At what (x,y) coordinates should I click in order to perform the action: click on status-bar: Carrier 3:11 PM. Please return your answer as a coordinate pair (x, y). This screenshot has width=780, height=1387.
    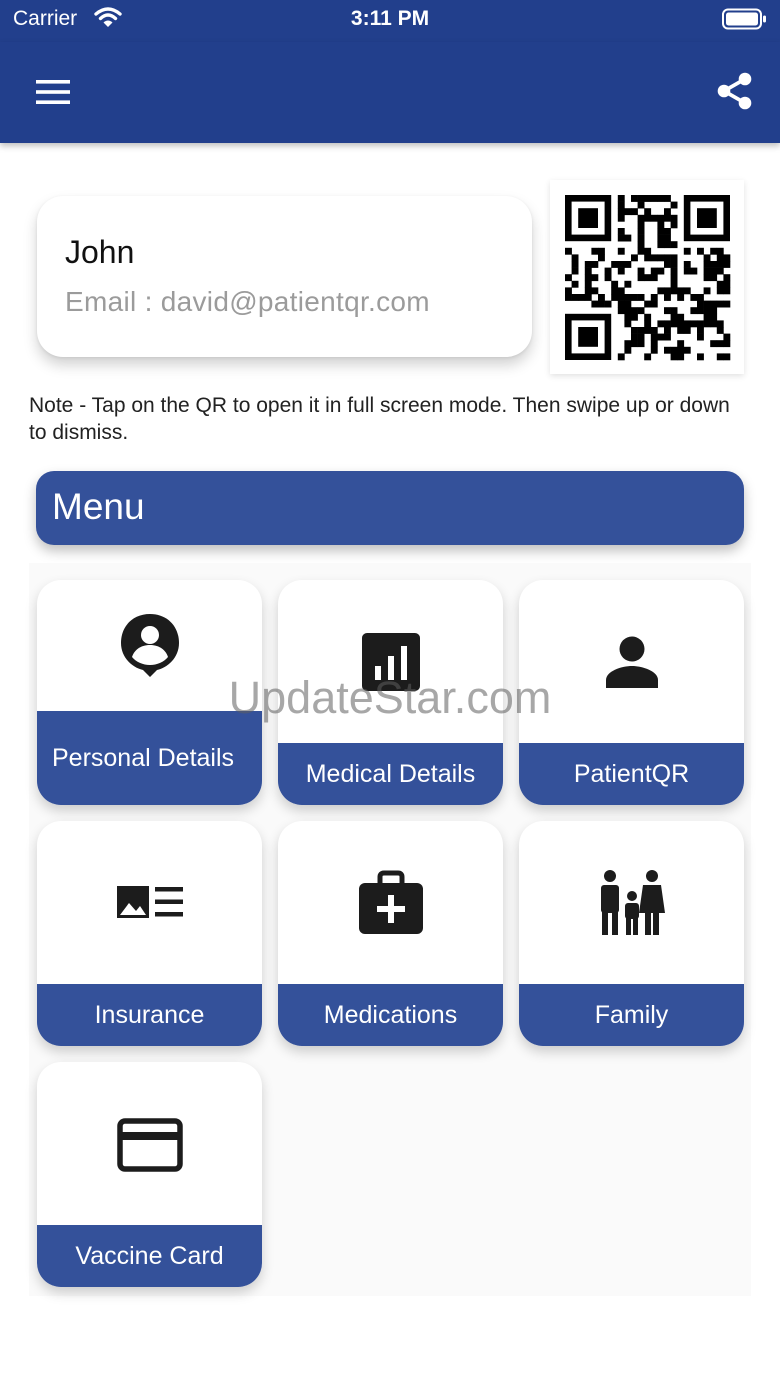
    Looking at the image, I should click on (390, 21).